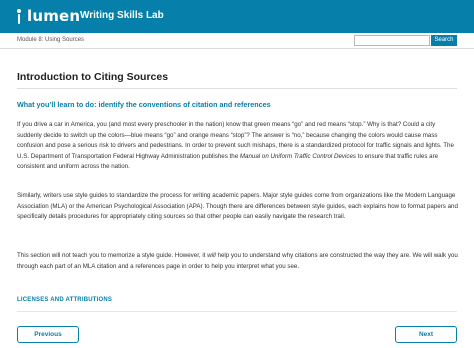 This screenshot has height=348, width=474. I want to click on sub-navigation-bar: Module 8: Using Sources Search, so click(237, 41).